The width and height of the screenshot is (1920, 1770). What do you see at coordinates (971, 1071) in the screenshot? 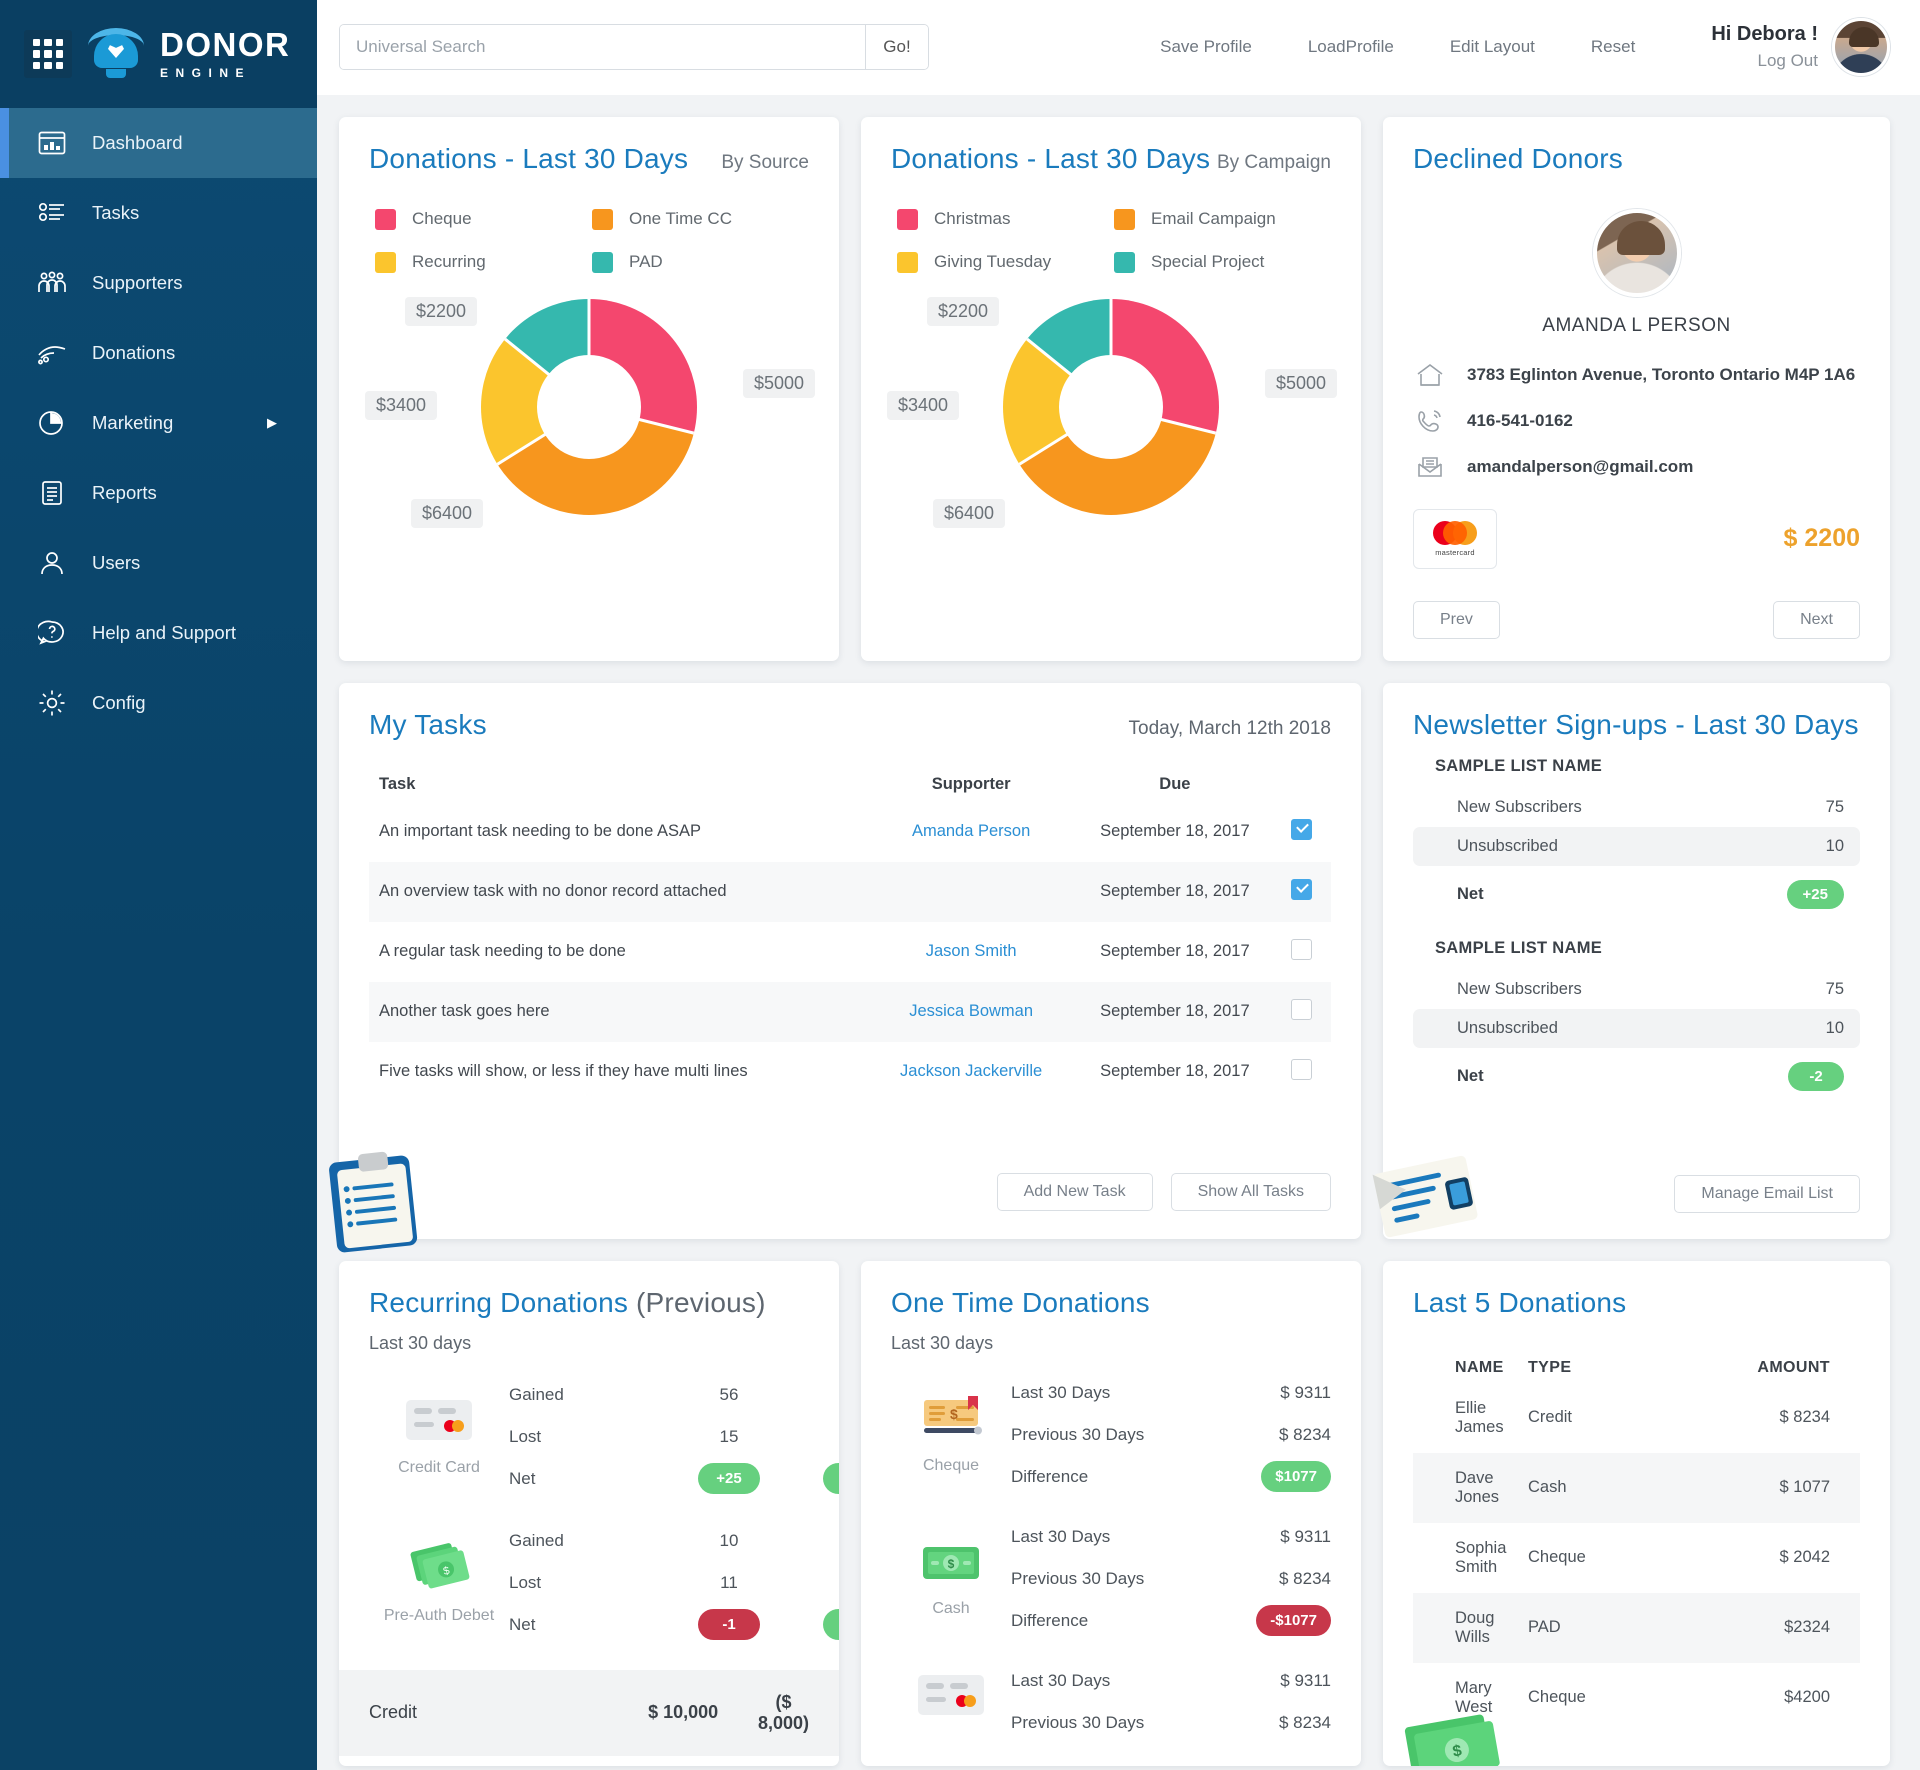
I see `supporter-link: Jackson Jackerville` at bounding box center [971, 1071].